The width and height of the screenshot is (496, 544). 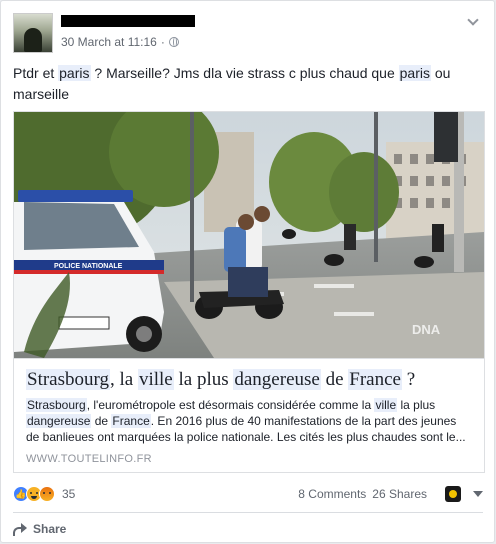 What do you see at coordinates (56, 405) in the screenshot?
I see `desc-hashtag-link: Strasbourg` at bounding box center [56, 405].